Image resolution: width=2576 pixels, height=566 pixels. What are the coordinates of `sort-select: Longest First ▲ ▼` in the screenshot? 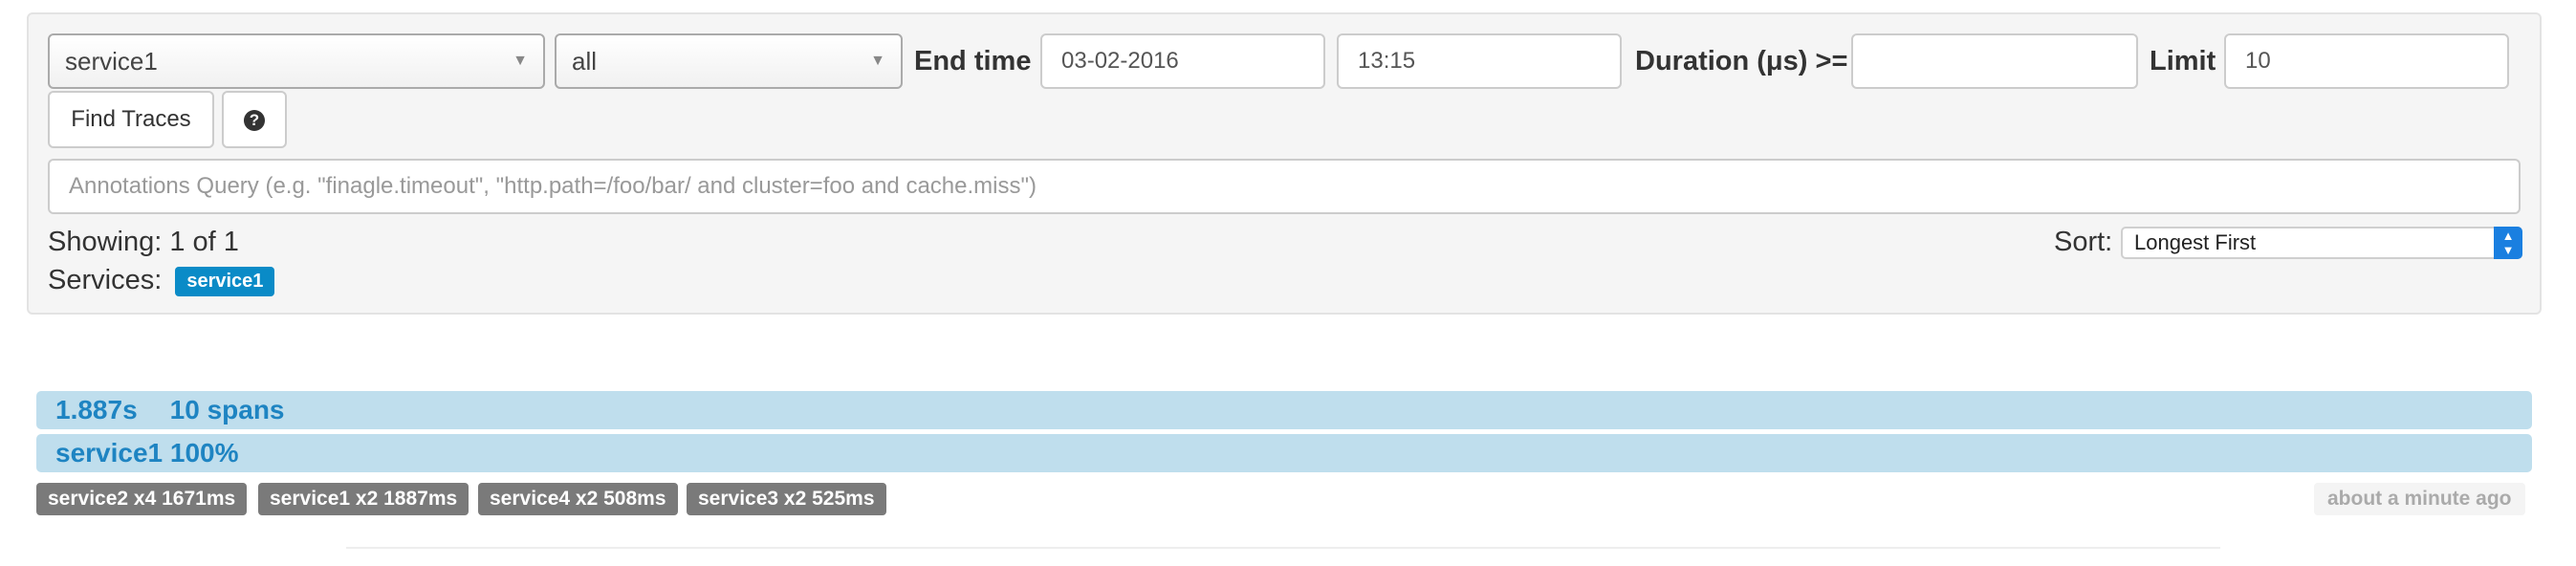 It's located at (2321, 243).